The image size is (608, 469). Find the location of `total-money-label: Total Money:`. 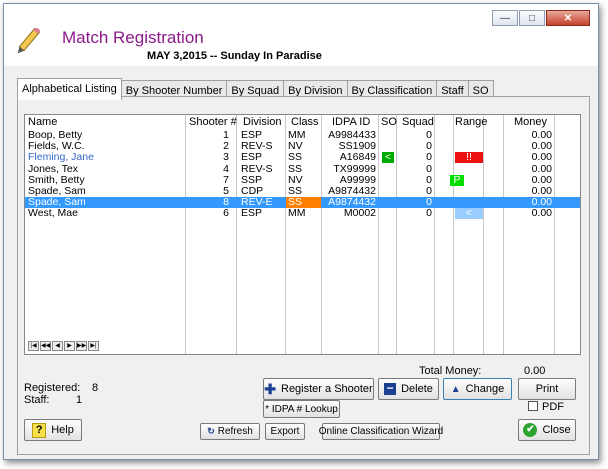

total-money-label: Total Money: is located at coordinates (450, 371).